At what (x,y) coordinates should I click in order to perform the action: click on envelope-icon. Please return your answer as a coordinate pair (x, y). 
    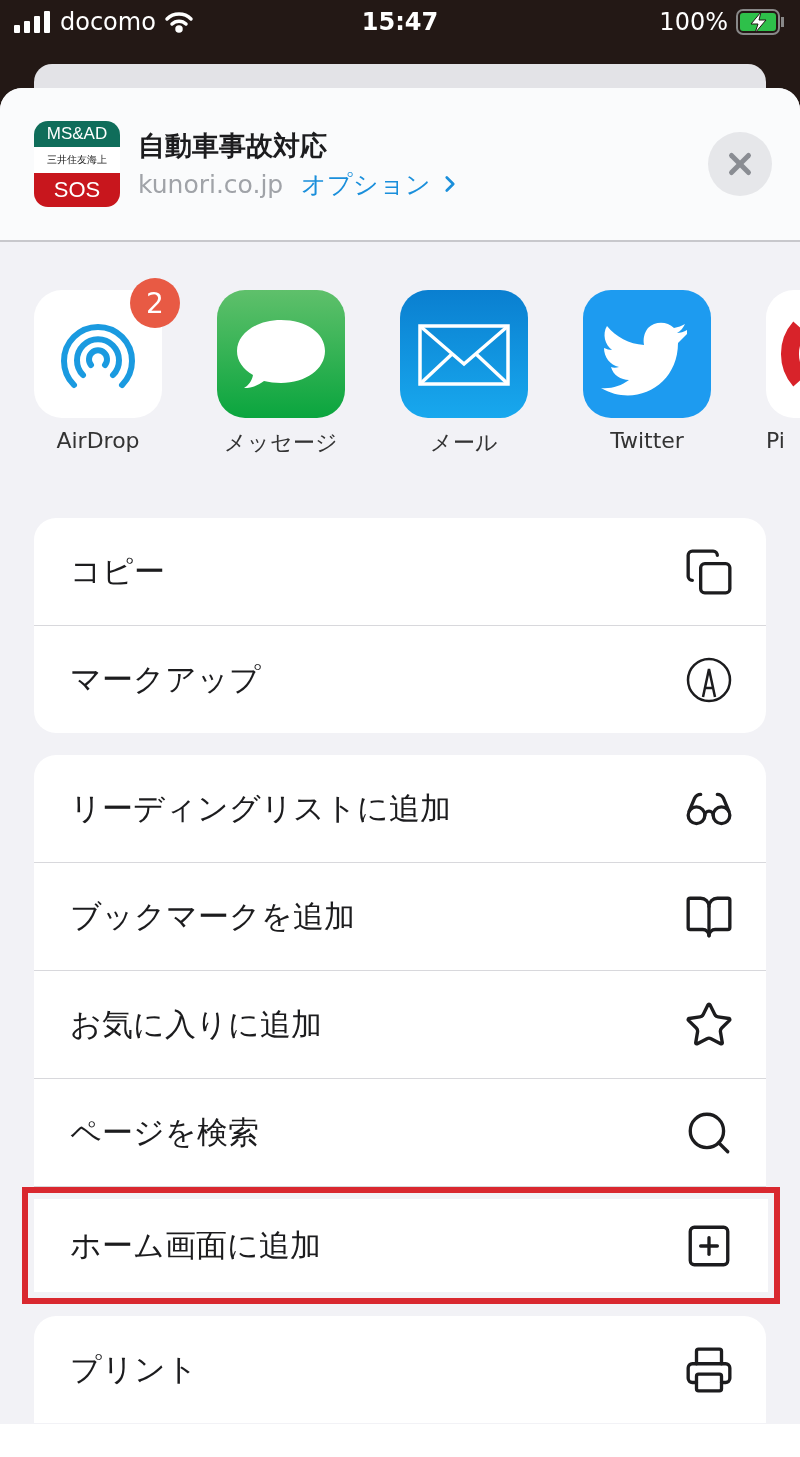
    Looking at the image, I should click on (464, 355).